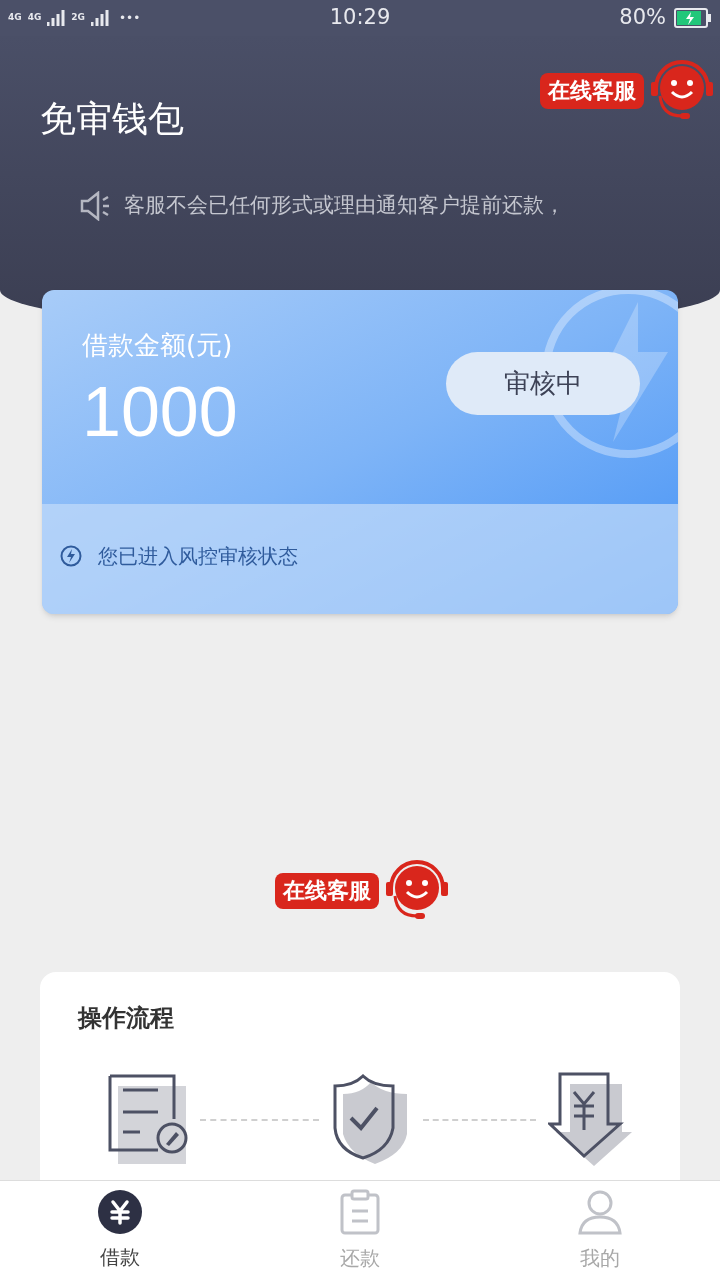  Describe the element at coordinates (360, 1211) in the screenshot. I see `clipboard-icon` at that location.